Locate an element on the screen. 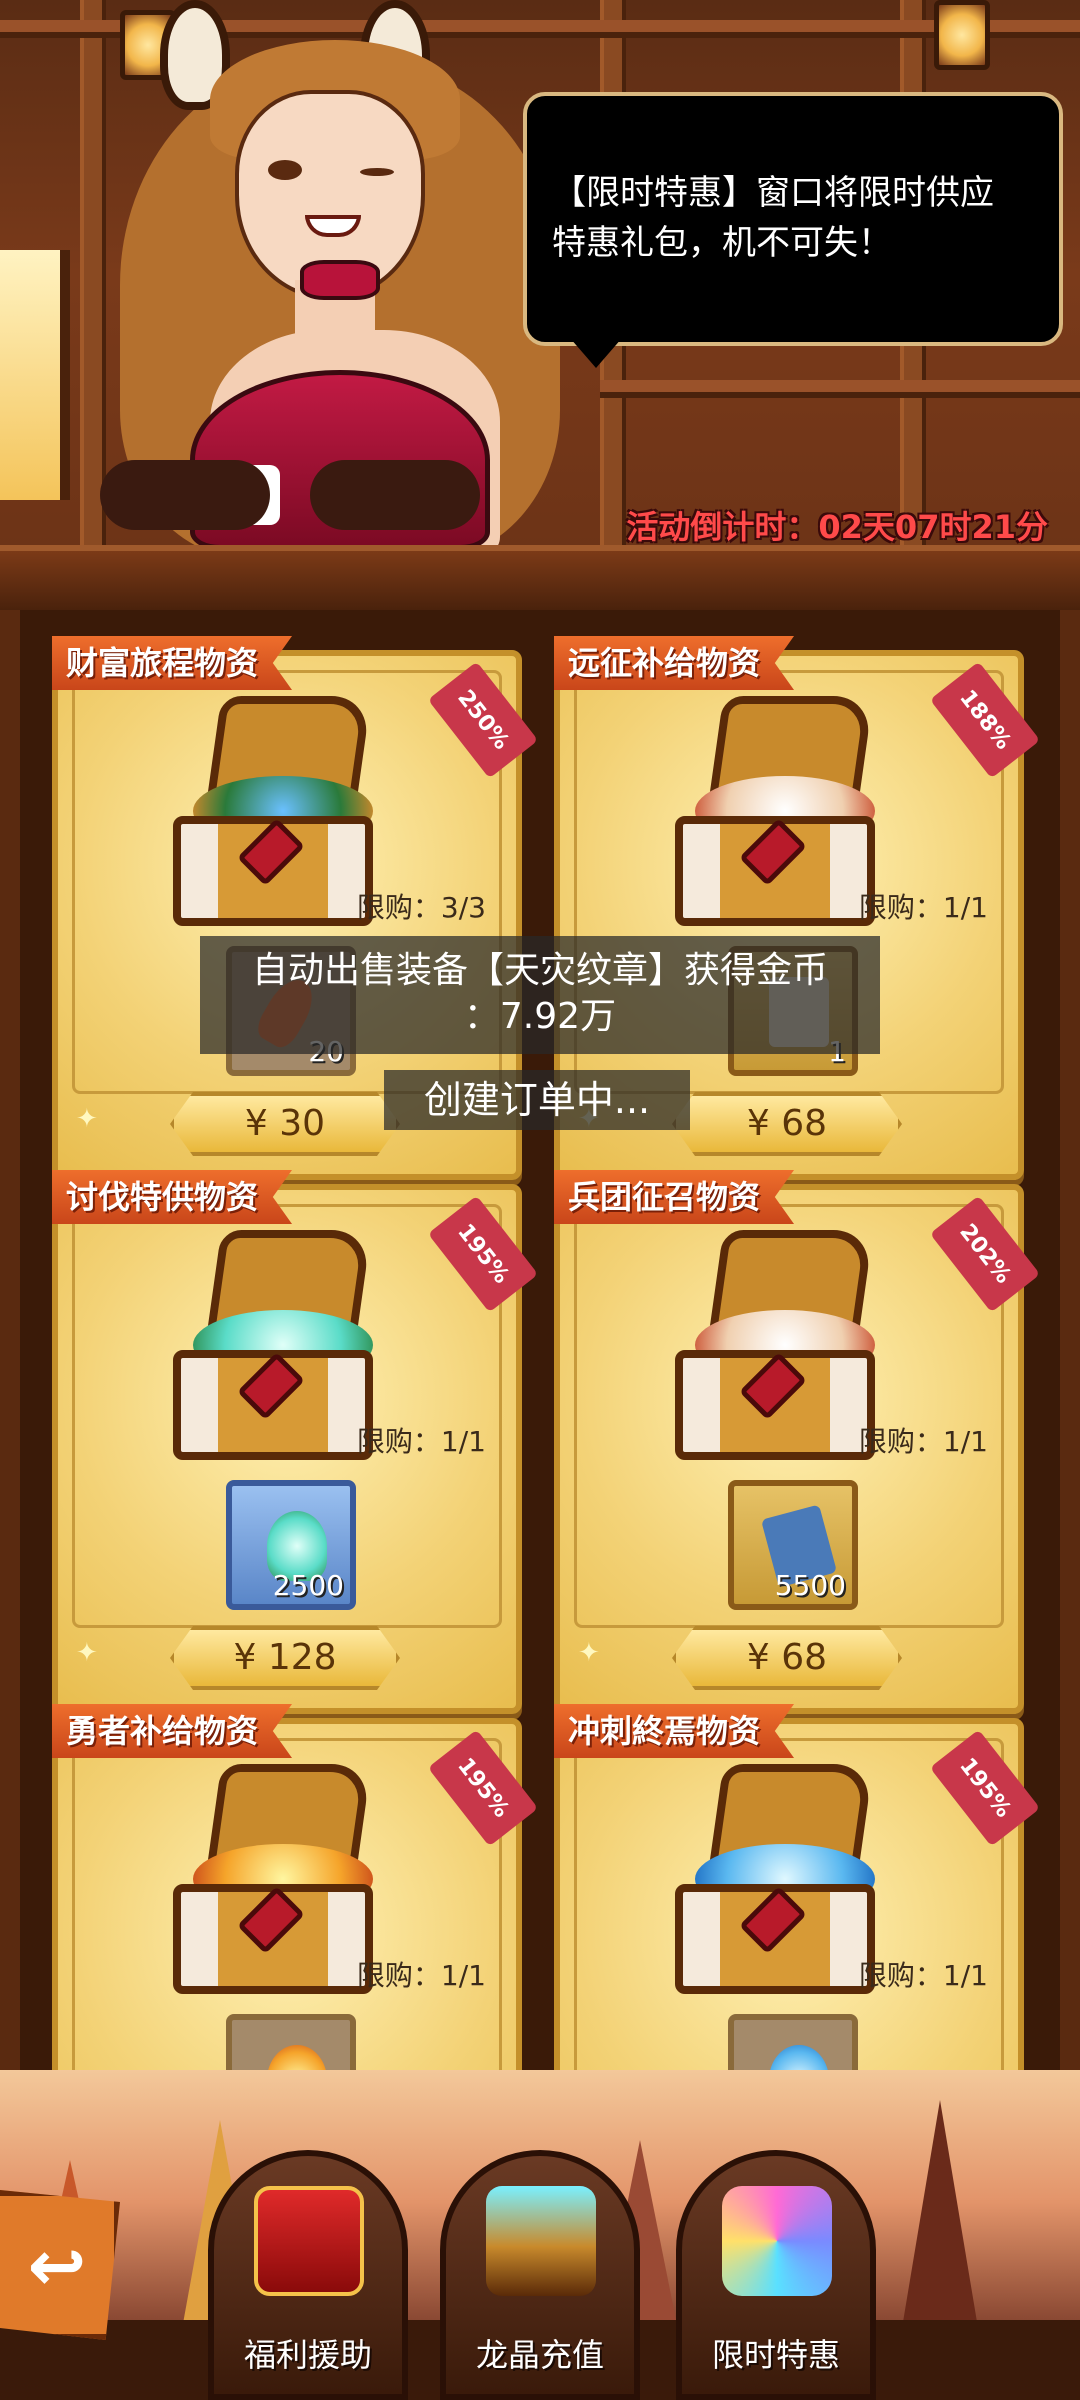  nav-recharge: 龙晶充值 is located at coordinates (540, 2275).